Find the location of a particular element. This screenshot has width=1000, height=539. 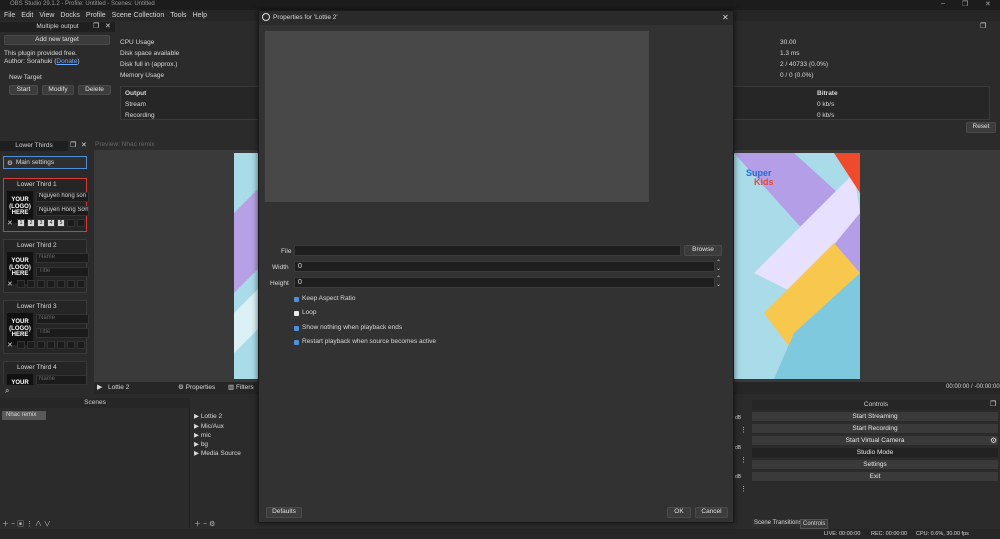

menu-tools: Tools is located at coordinates (178, 15).